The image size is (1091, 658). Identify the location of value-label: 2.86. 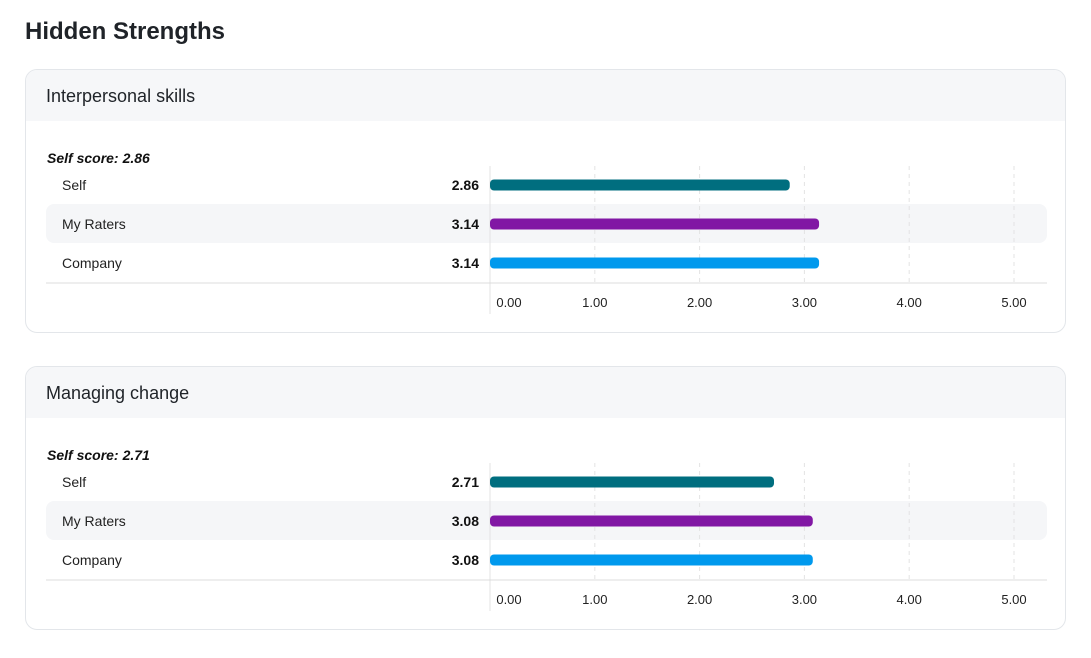
(465, 185).